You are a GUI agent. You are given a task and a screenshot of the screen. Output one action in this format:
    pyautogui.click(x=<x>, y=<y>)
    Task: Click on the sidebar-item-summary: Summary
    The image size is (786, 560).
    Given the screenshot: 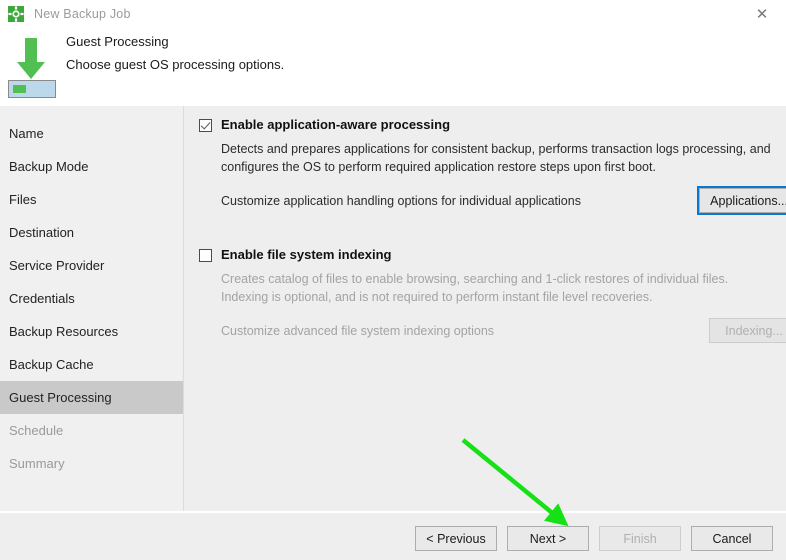 What is the action you would take?
    pyautogui.click(x=91, y=463)
    